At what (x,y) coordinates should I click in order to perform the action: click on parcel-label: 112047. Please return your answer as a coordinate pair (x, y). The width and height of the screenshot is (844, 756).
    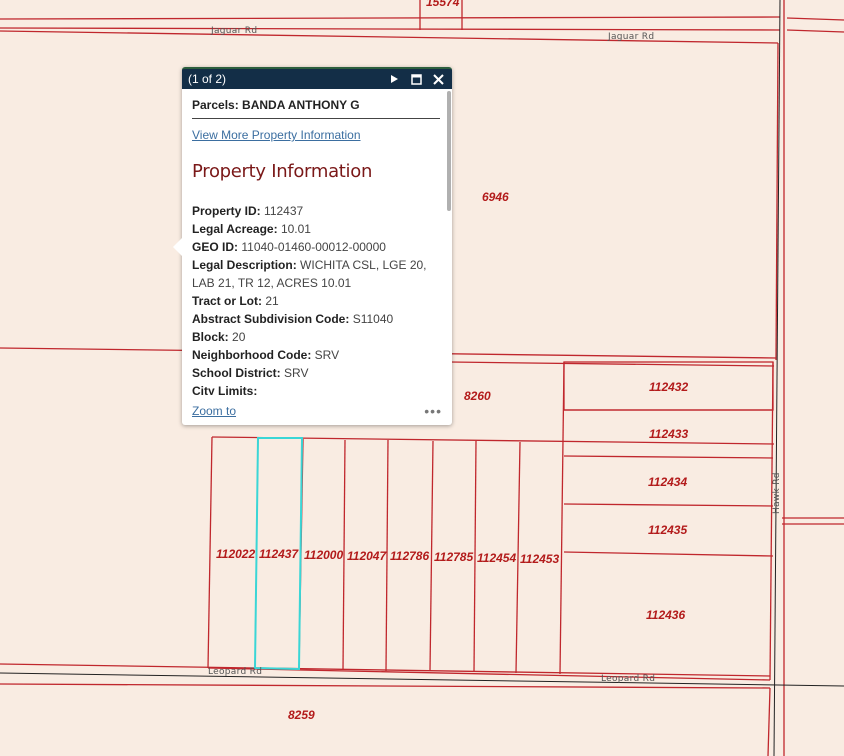
    Looking at the image, I should click on (367, 556).